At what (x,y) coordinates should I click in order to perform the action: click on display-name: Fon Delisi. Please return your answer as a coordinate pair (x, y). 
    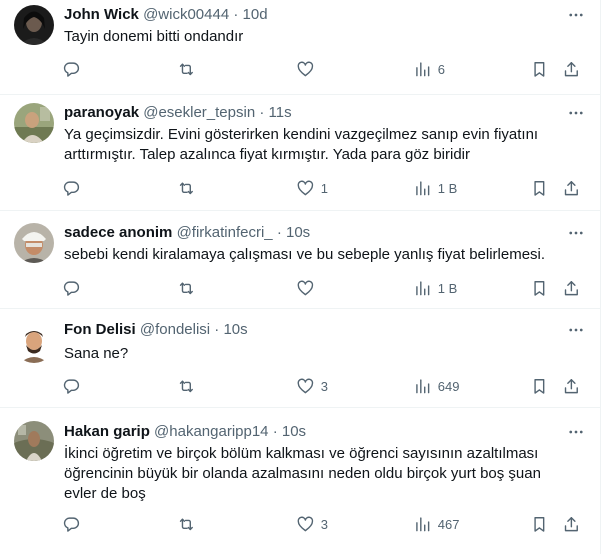
    Looking at the image, I should click on (100, 329).